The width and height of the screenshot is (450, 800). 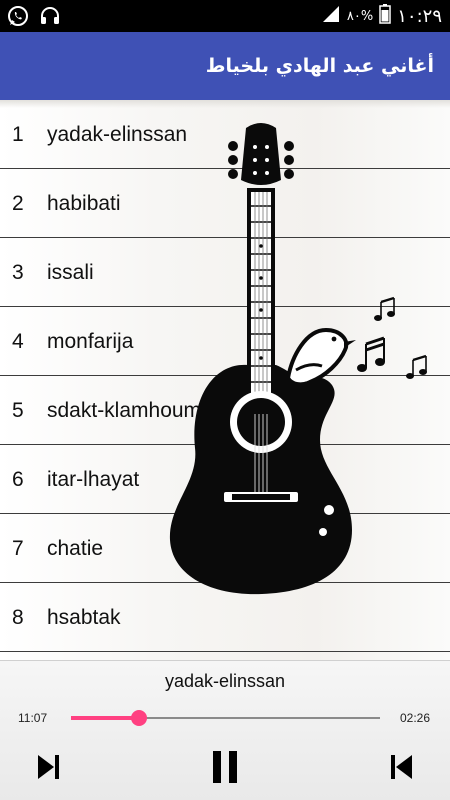 What do you see at coordinates (385, 16) in the screenshot?
I see `battery-icon` at bounding box center [385, 16].